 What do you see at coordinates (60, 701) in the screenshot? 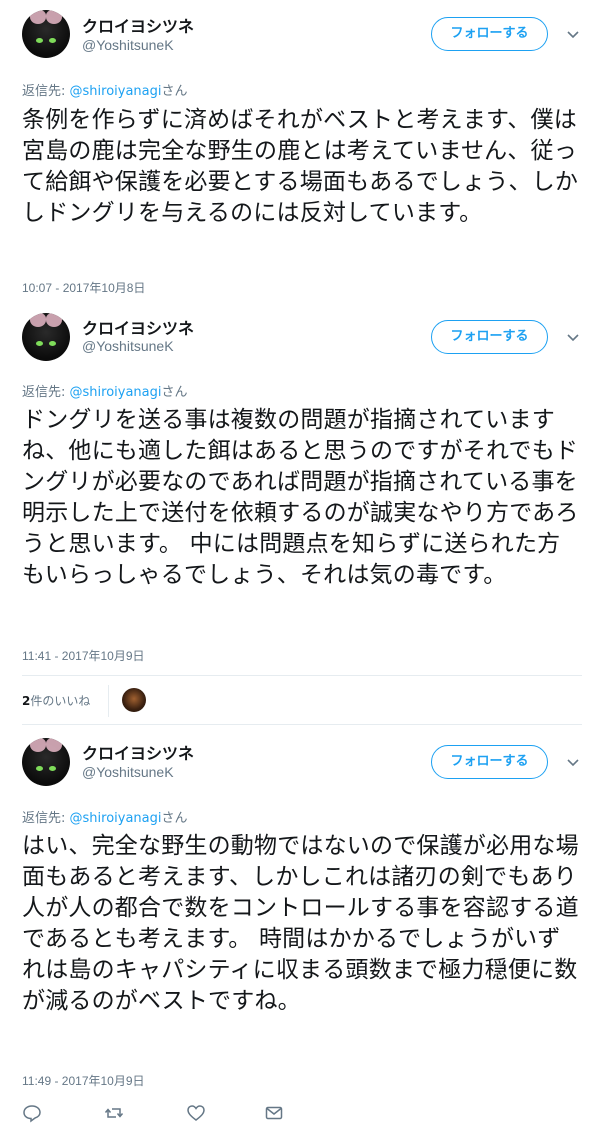
I see `likes-label: 件のいいね` at bounding box center [60, 701].